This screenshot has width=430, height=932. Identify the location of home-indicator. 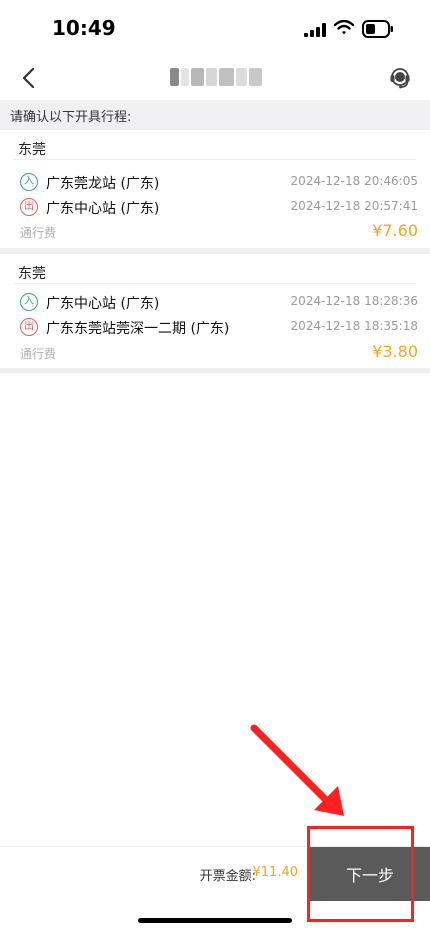
(215, 920).